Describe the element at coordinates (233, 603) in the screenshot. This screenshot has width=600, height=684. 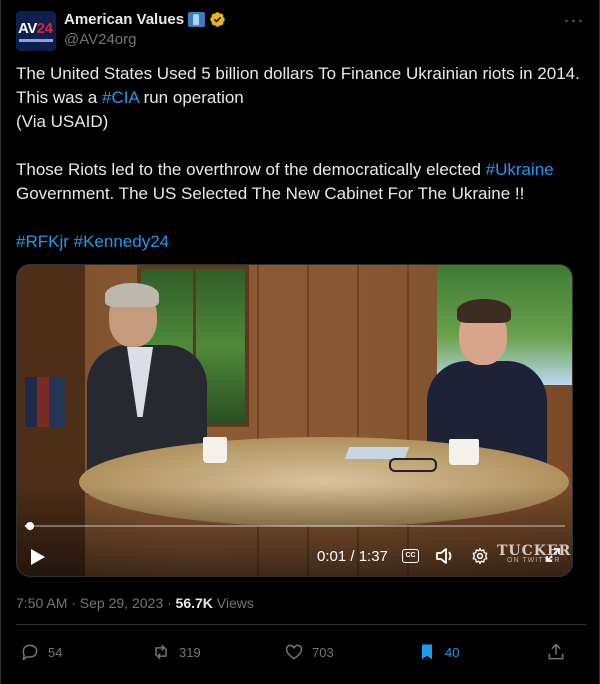
I see `views-label: Views` at that location.